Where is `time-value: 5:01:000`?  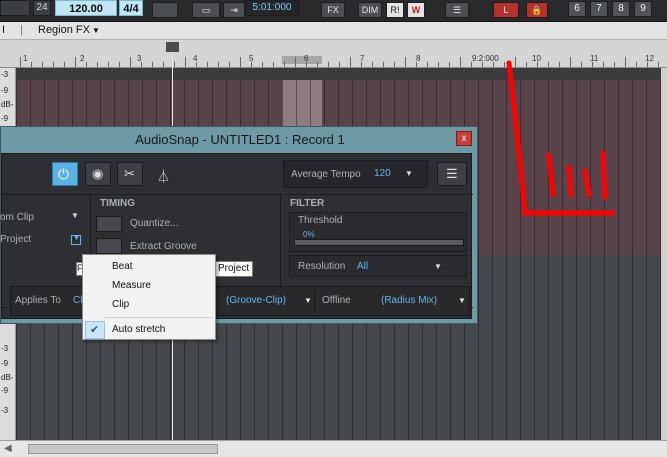
time-value: 5:01:000 is located at coordinates (272, 7).